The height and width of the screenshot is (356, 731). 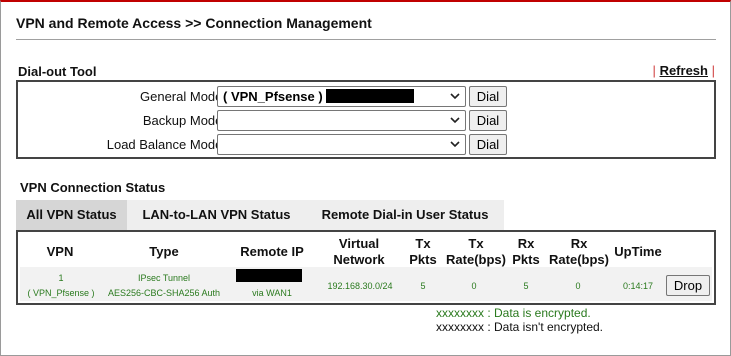 What do you see at coordinates (341, 120) in the screenshot?
I see `backup-mode-select` at bounding box center [341, 120].